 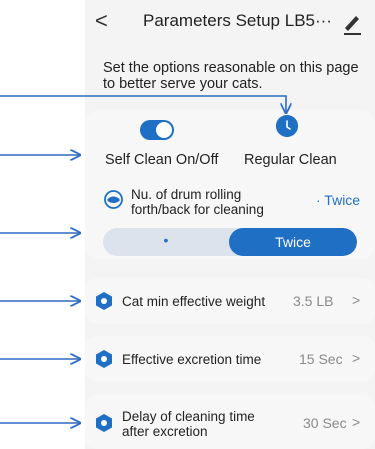 What do you see at coordinates (325, 423) in the screenshot?
I see `cleaning-delay-value: 30 Sec` at bounding box center [325, 423].